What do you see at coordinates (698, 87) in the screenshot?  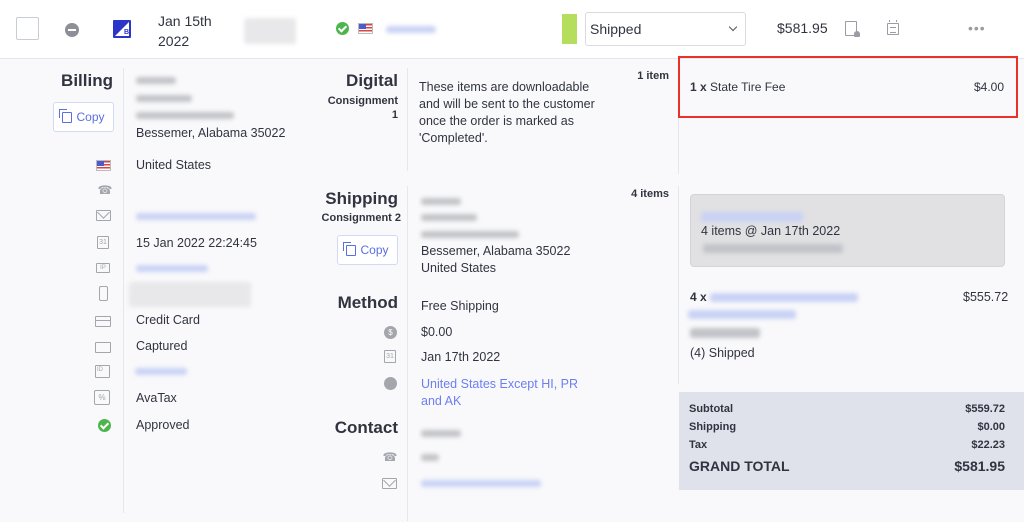 I see `item-quantity: 1 x` at bounding box center [698, 87].